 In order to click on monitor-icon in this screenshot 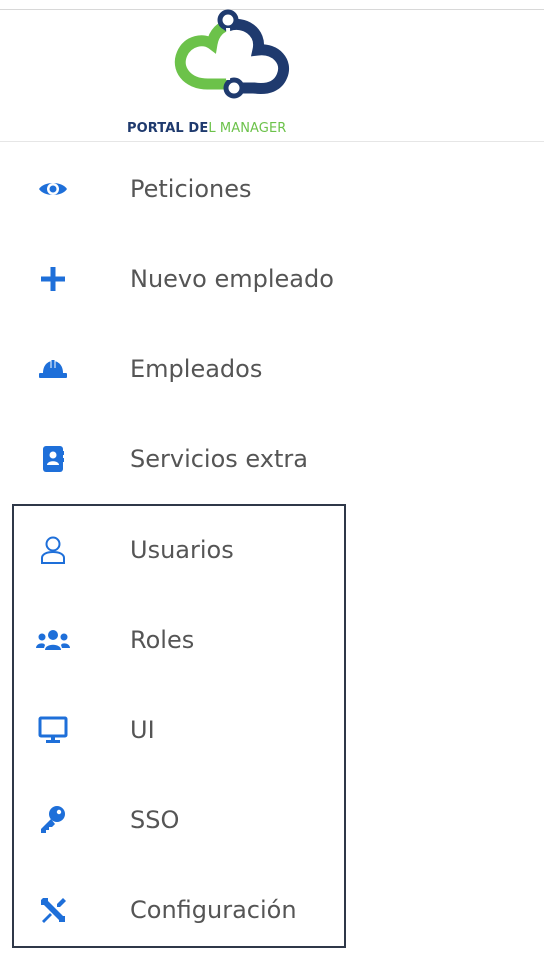, I will do `click(53, 730)`.